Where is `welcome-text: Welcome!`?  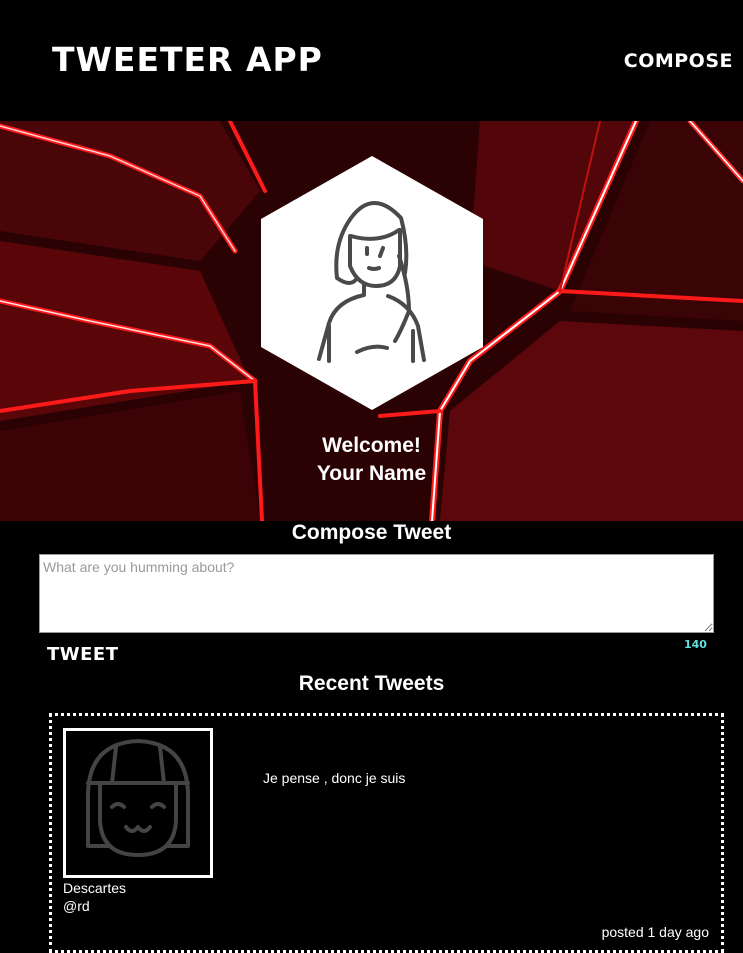 welcome-text: Welcome! is located at coordinates (371, 445).